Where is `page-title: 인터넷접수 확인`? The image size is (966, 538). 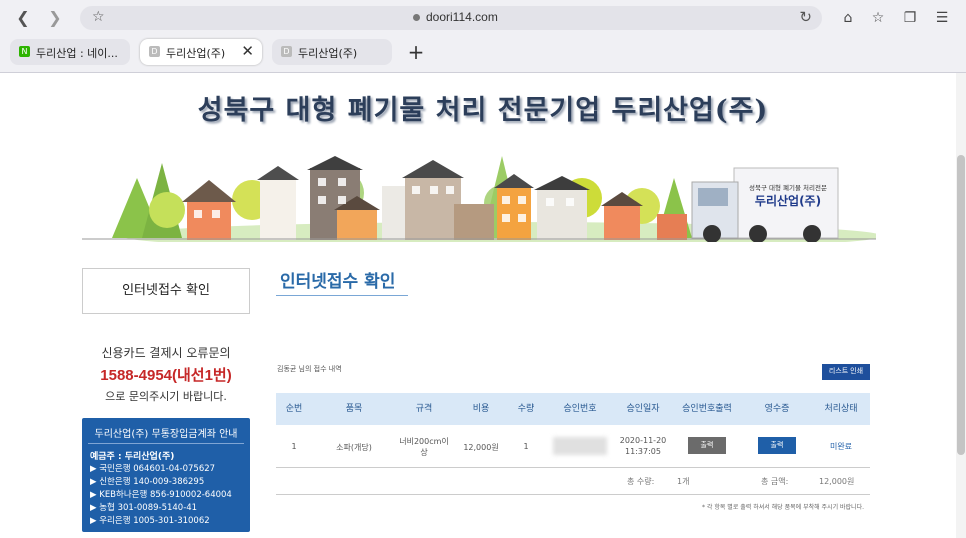 page-title: 인터넷접수 확인 is located at coordinates (338, 282).